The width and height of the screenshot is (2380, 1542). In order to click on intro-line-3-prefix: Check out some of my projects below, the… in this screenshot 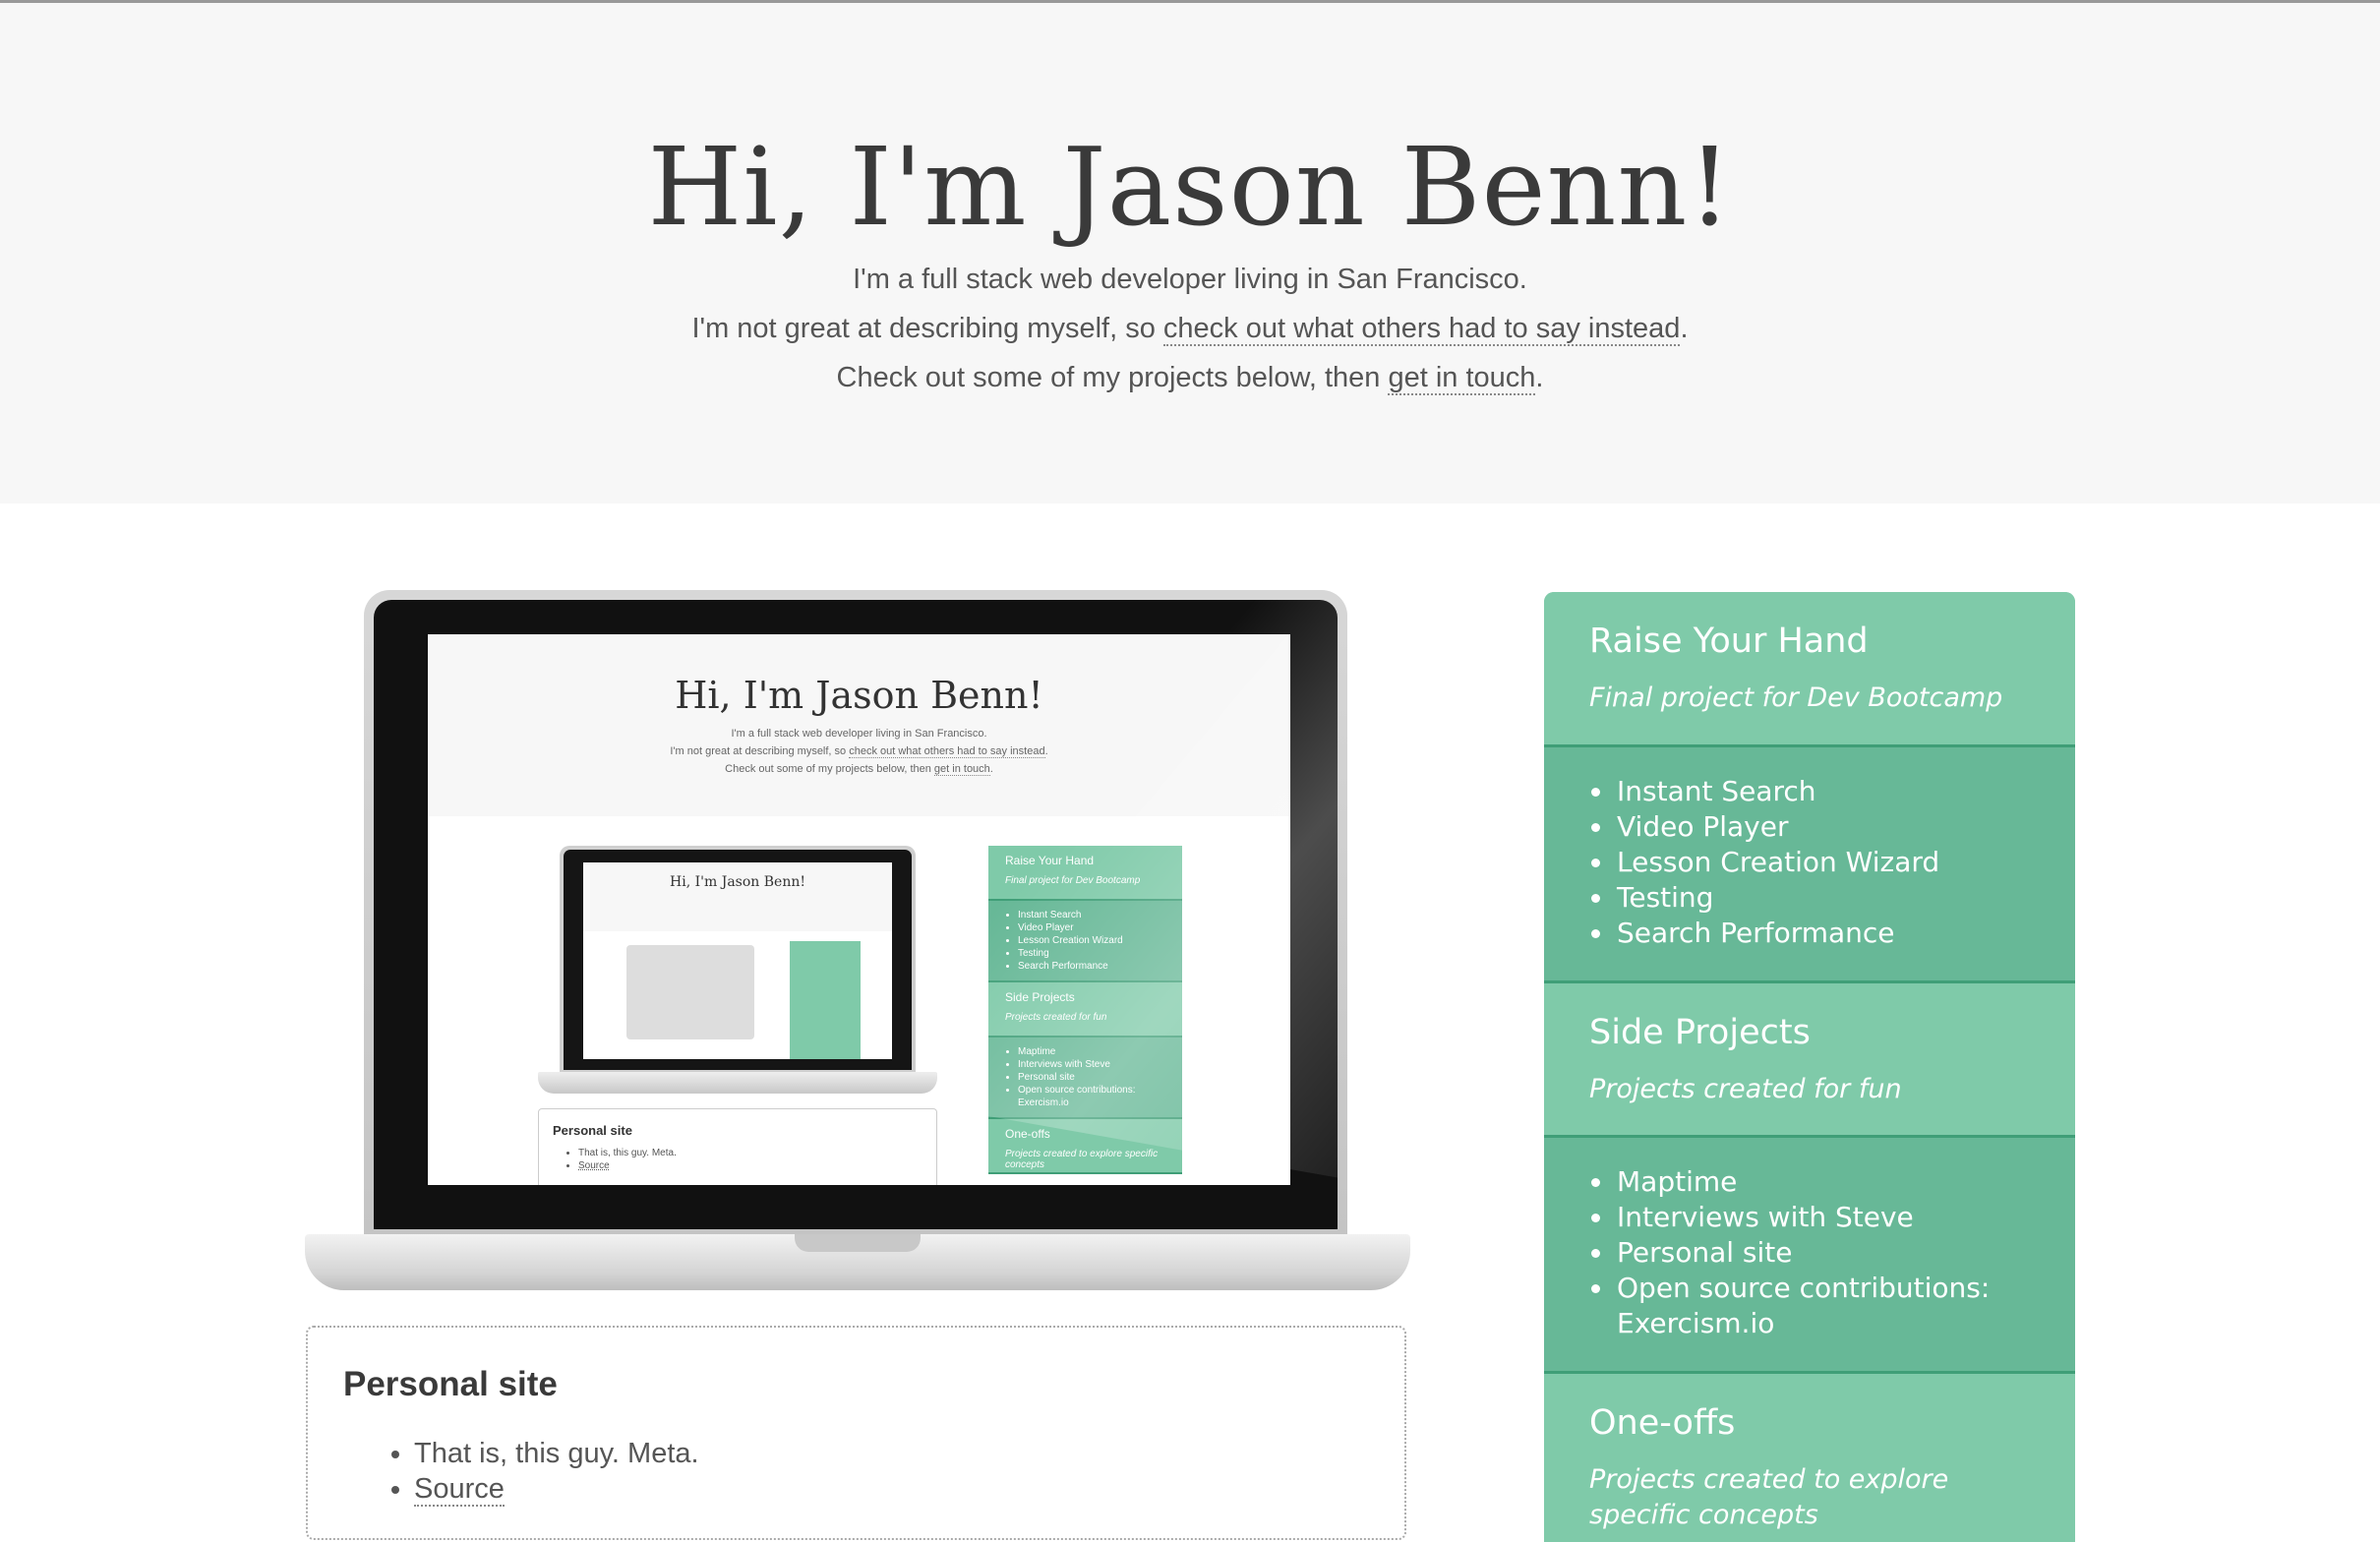, I will do `click(1112, 377)`.